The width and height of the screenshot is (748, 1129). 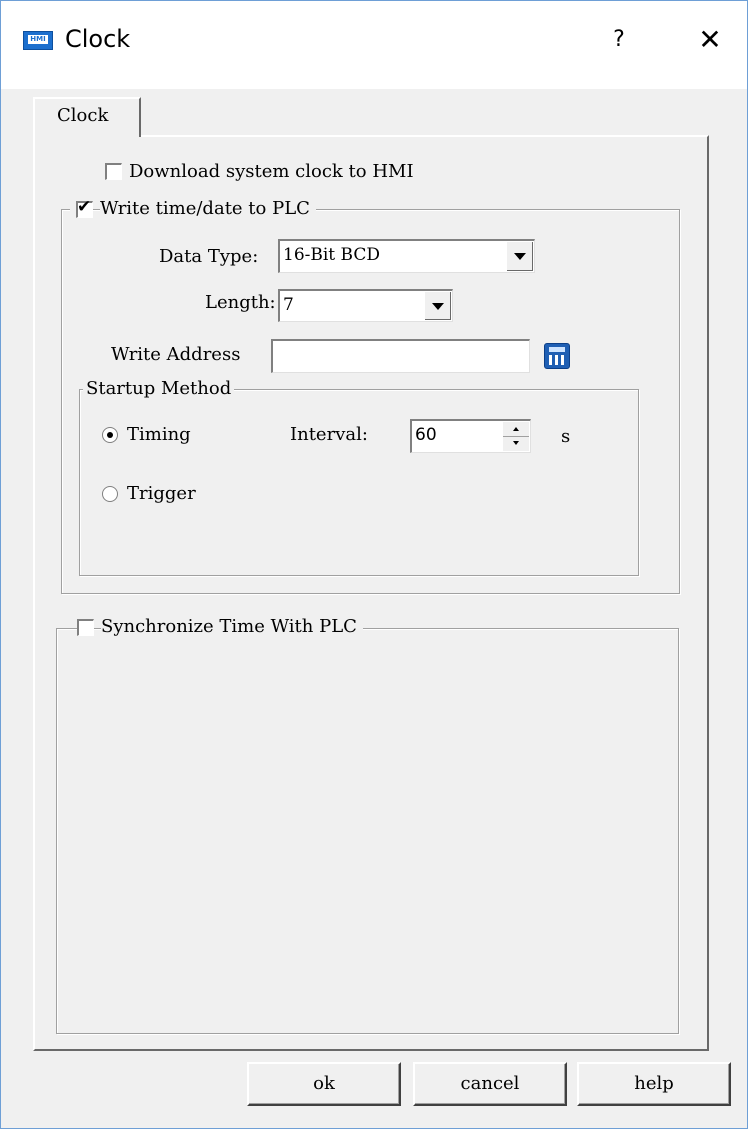 I want to click on hmi-icon: HMI, so click(x=38, y=40).